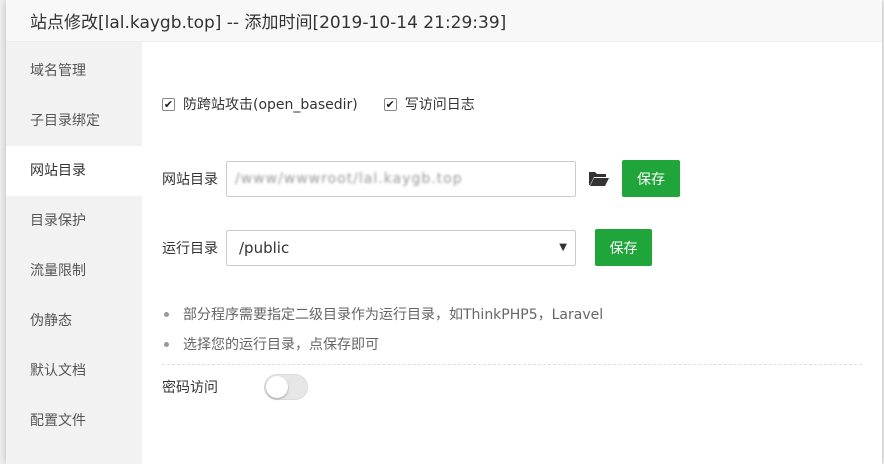  I want to click on tip-text: 部分程序需要指定二级目录作为运行目录，如ThinkPHP5，Laravel, so click(393, 315).